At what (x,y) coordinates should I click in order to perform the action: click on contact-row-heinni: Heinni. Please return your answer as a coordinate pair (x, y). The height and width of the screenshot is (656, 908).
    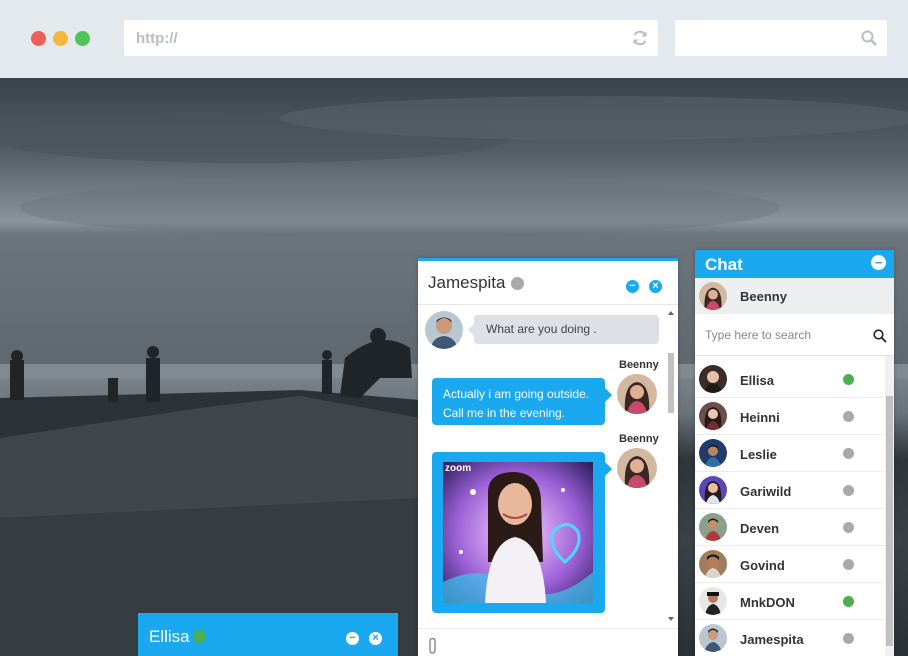
    Looking at the image, I should click on (790, 416).